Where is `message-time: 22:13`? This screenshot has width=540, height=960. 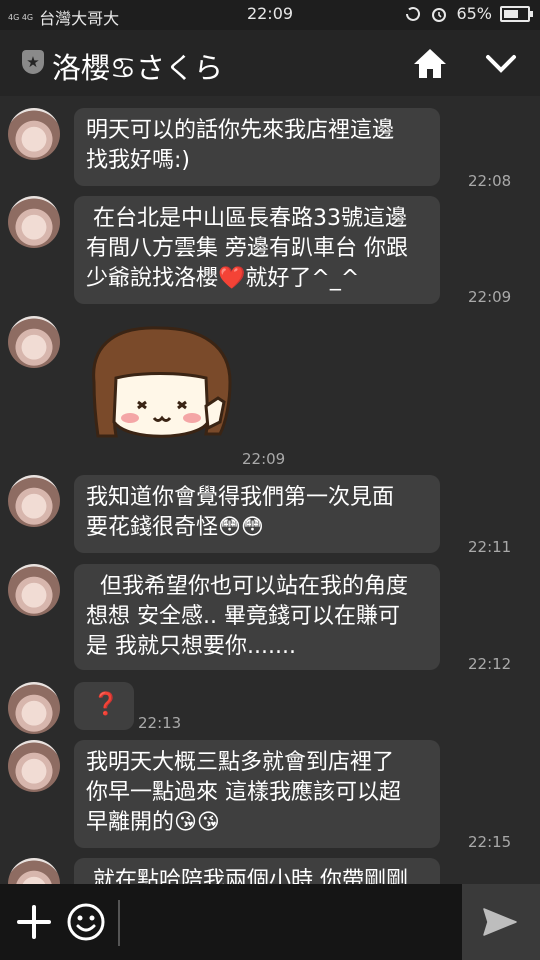 message-time: 22:13 is located at coordinates (160, 723).